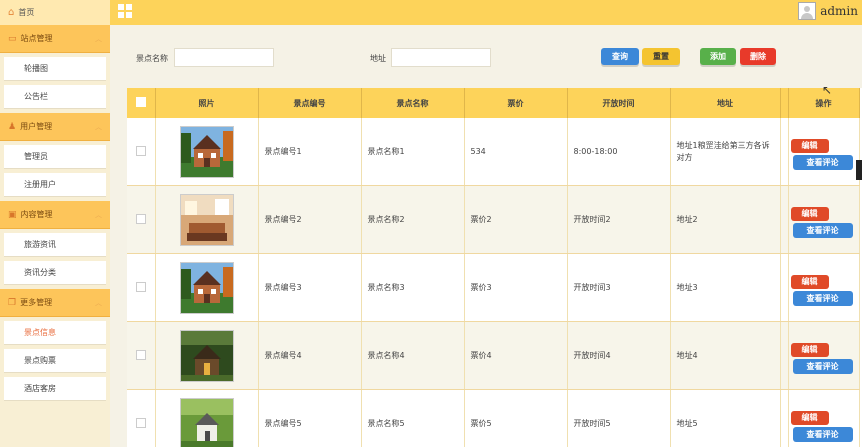 This screenshot has width=862, height=447. I want to click on table-row: 景点编号5 景点名称5 票价5 开放时间5 地址5 编辑 查看评论, so click(493, 418).